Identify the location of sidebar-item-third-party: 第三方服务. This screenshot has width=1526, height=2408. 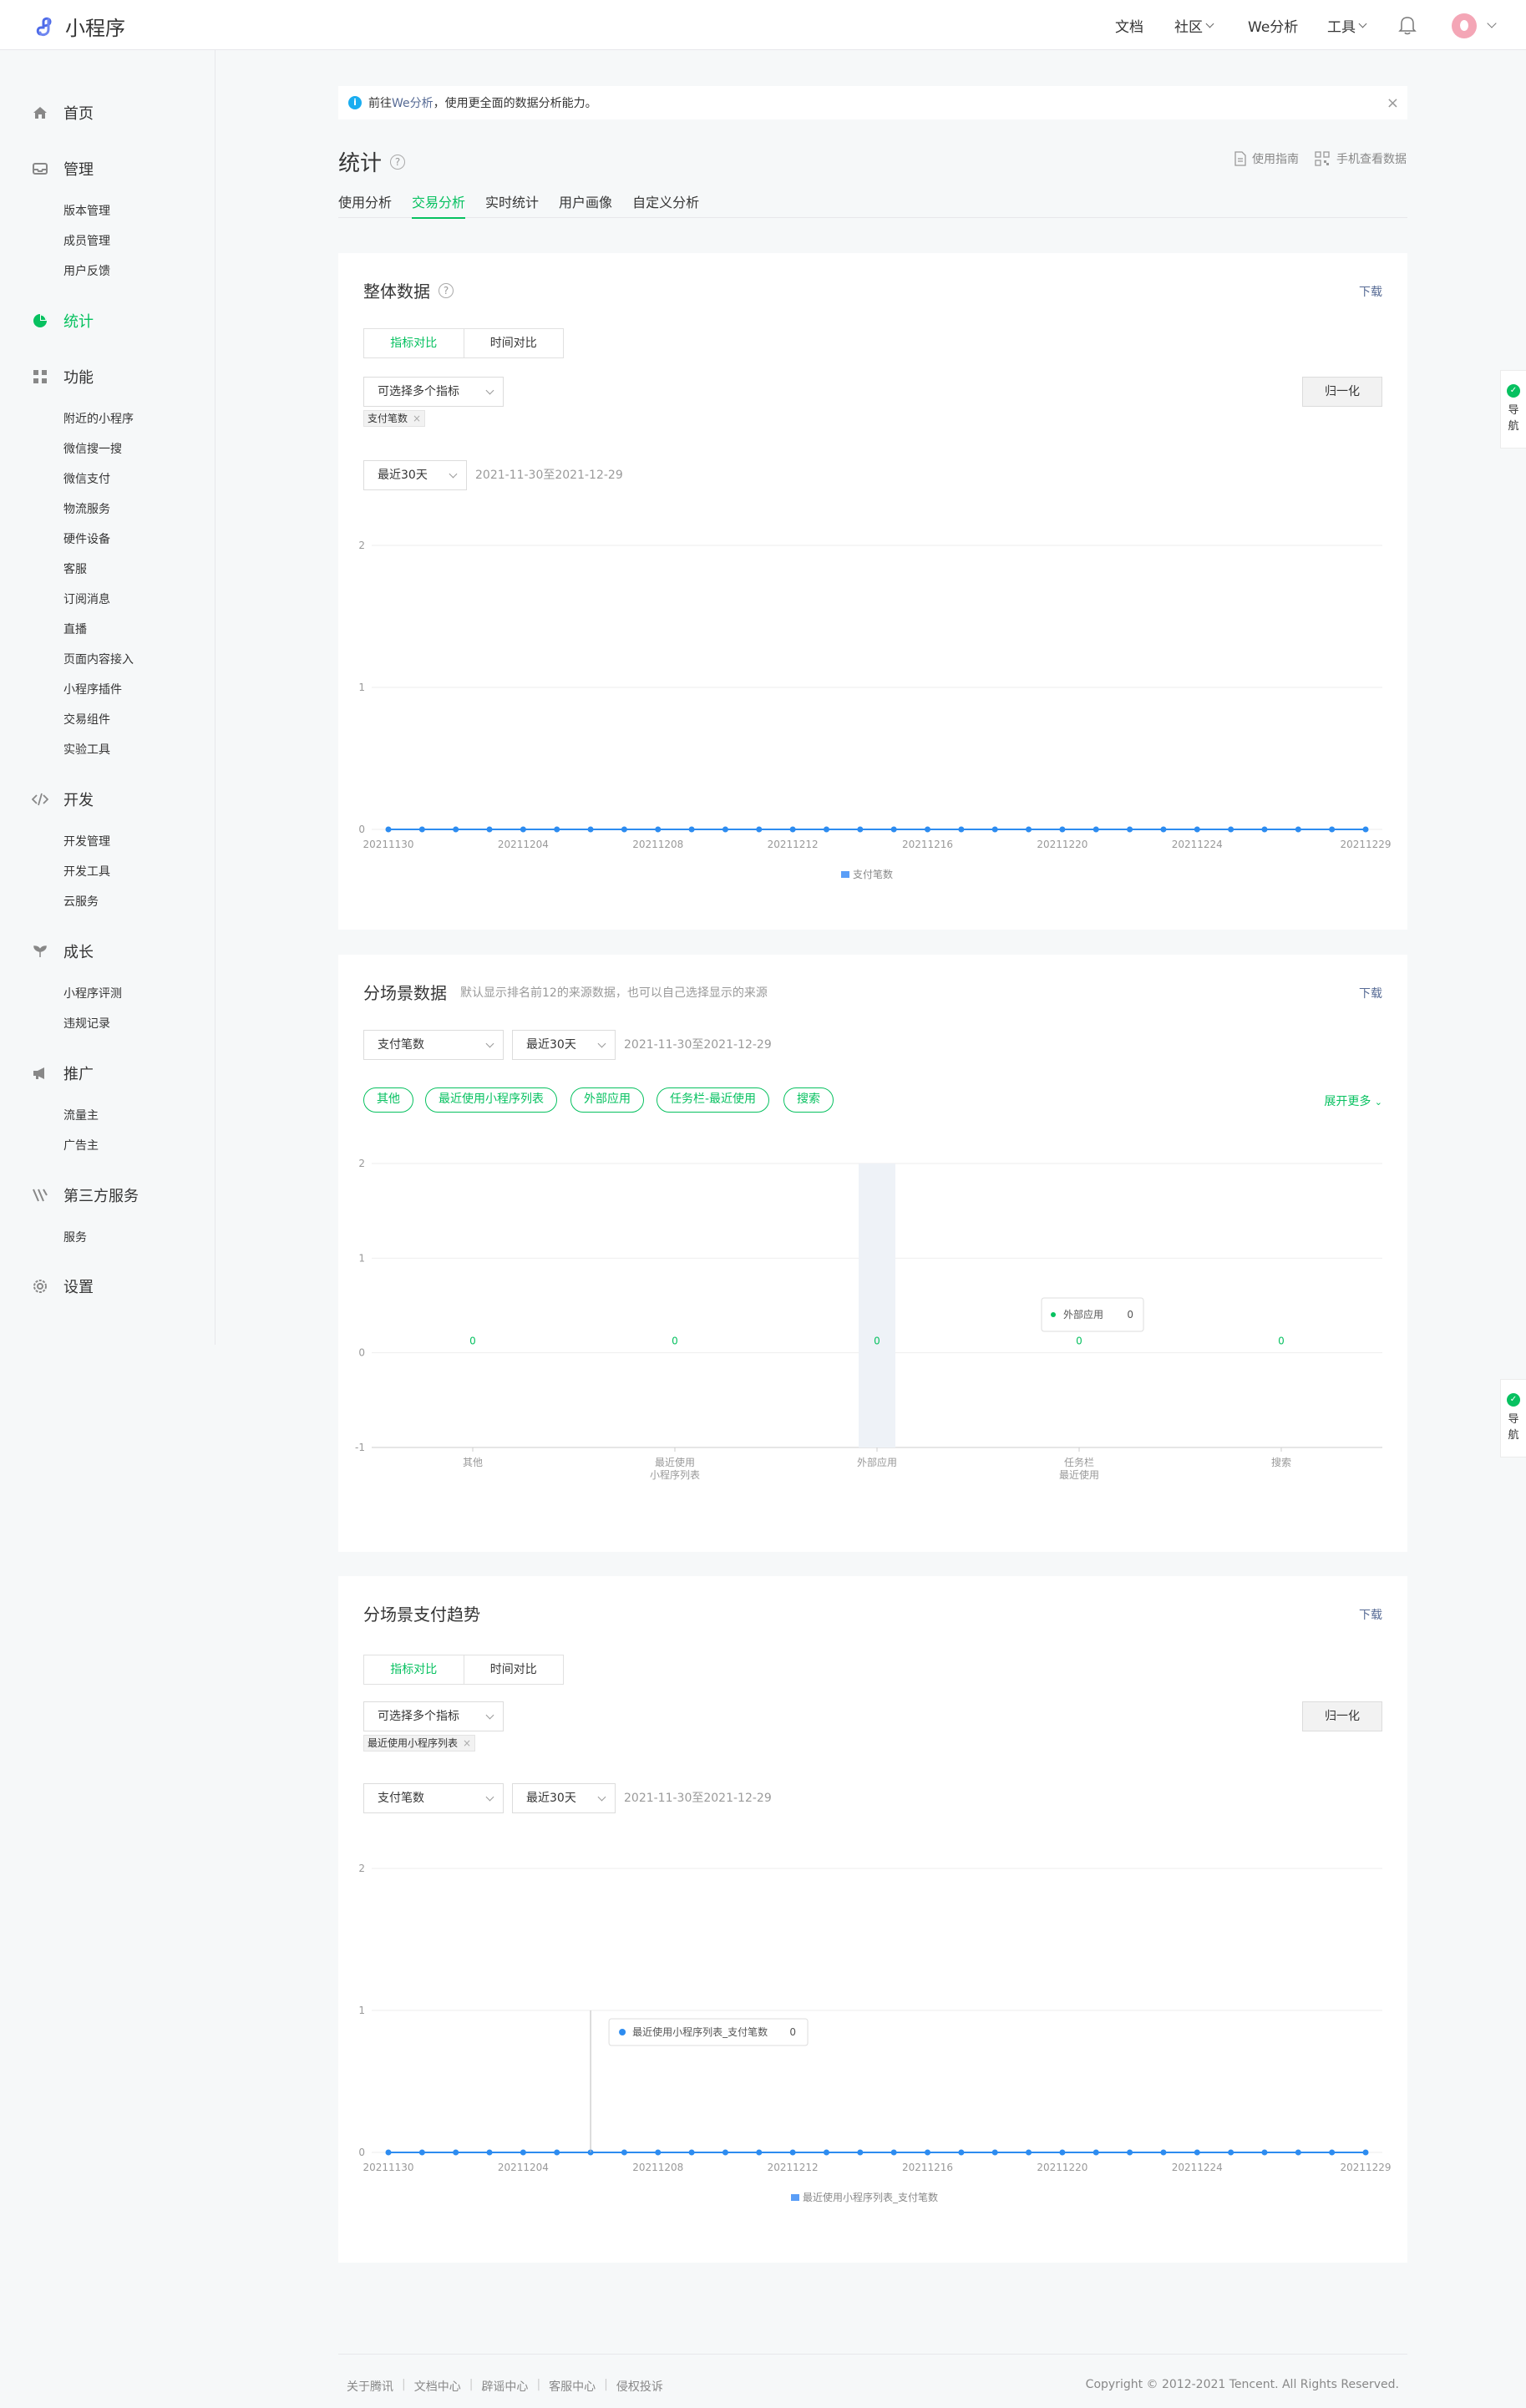
(86, 1195).